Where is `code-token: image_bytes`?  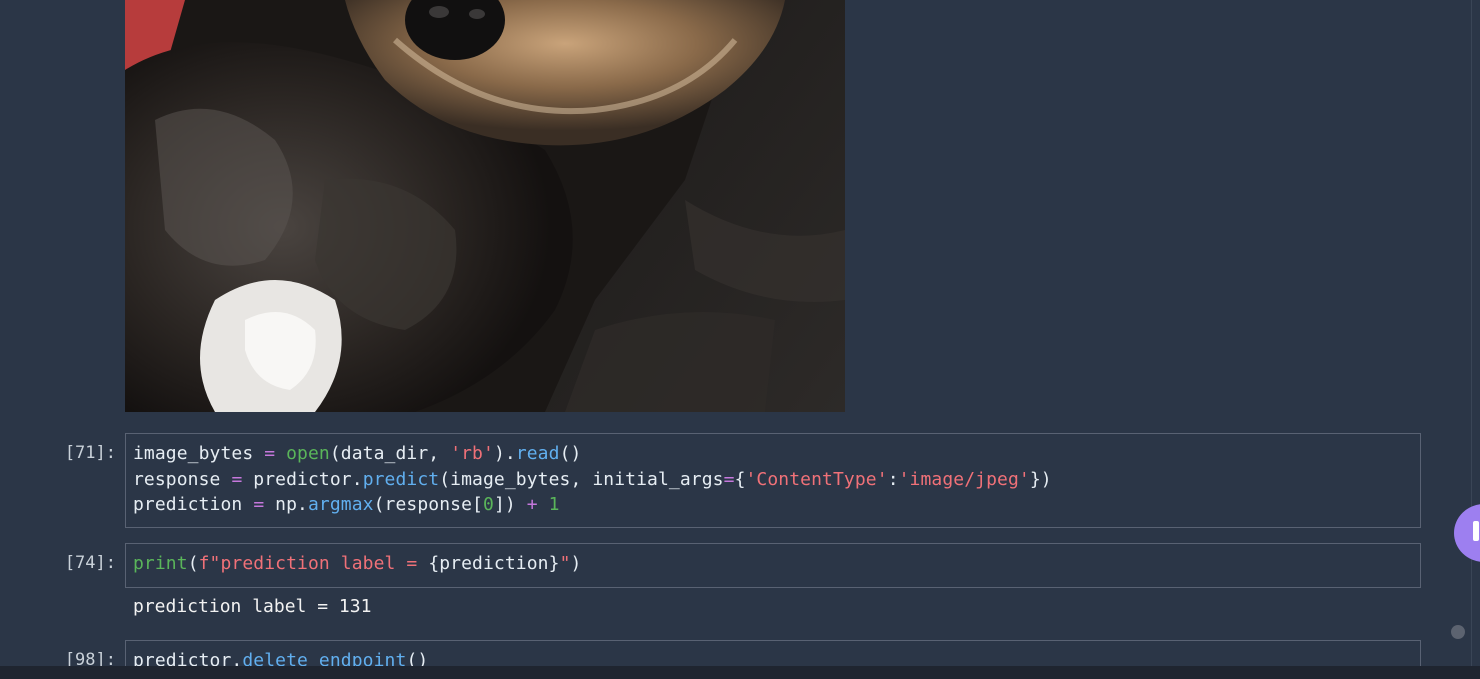
code-token: image_bytes is located at coordinates (199, 453).